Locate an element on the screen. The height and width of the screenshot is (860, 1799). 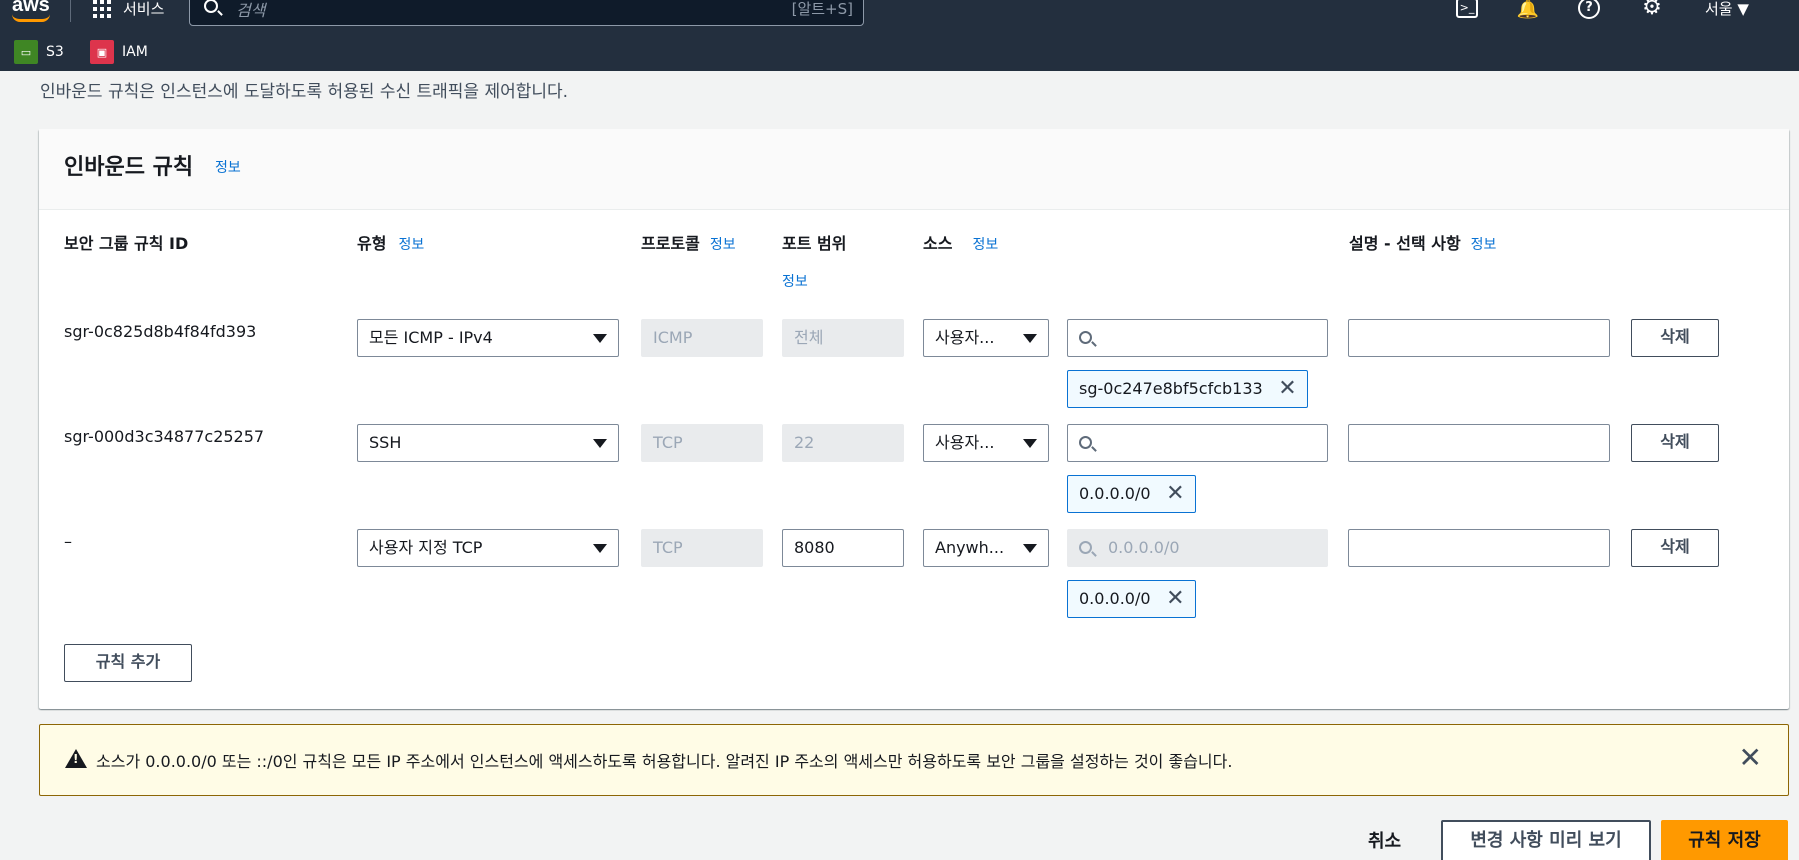
services-menu-button: 서비스 is located at coordinates (143, 9).